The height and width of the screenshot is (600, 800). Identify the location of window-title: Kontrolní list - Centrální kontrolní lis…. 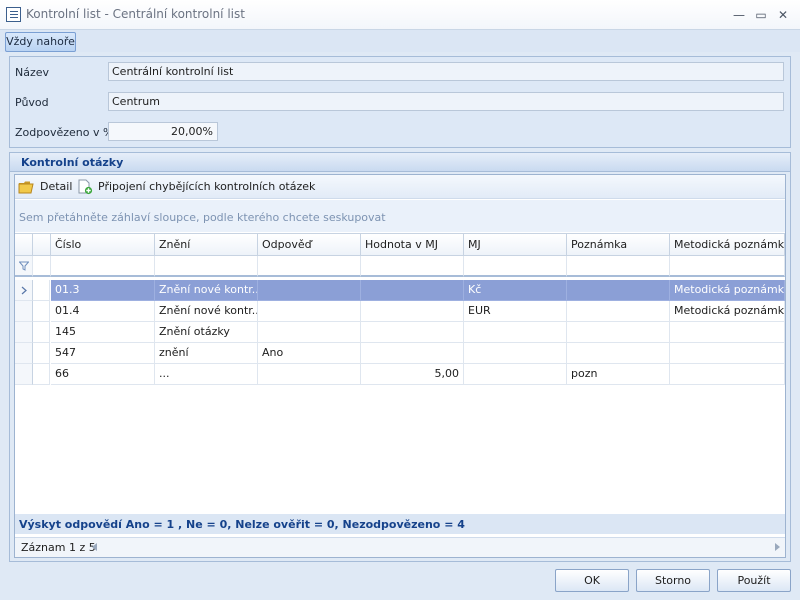
(135, 14).